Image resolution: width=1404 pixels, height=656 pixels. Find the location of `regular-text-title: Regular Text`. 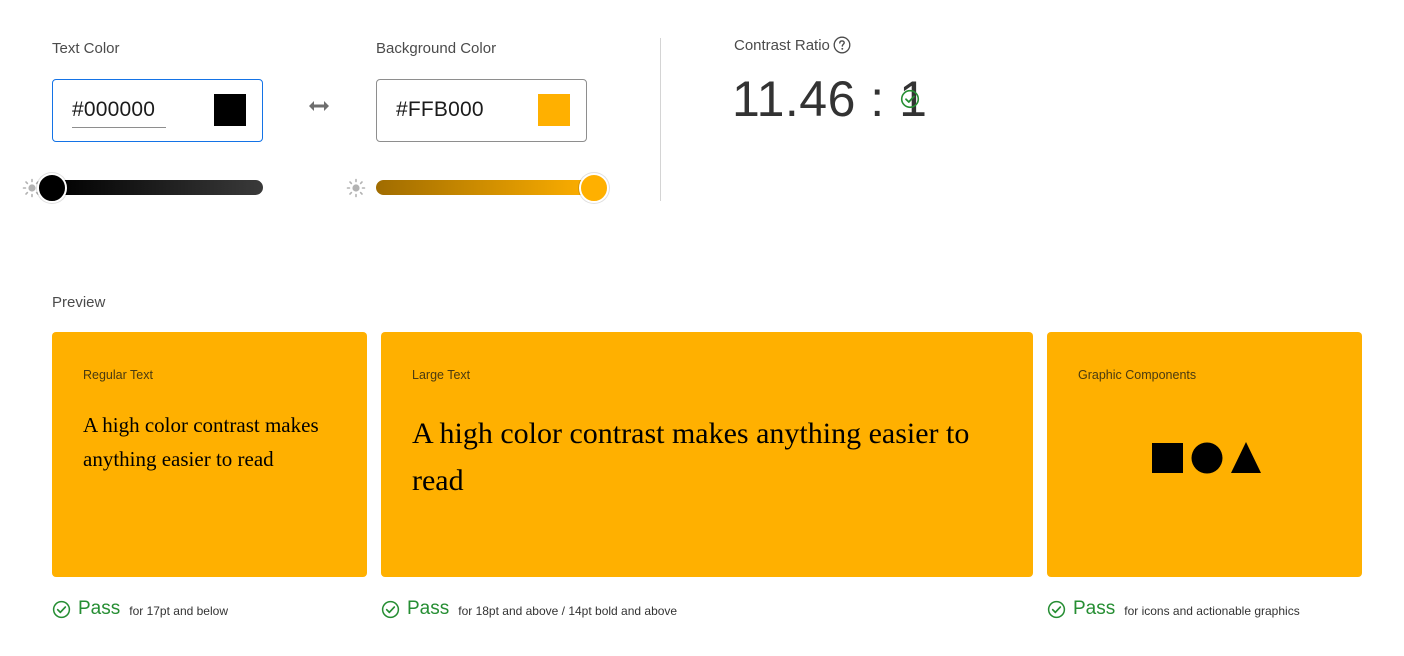

regular-text-title: Regular Text is located at coordinates (118, 375).